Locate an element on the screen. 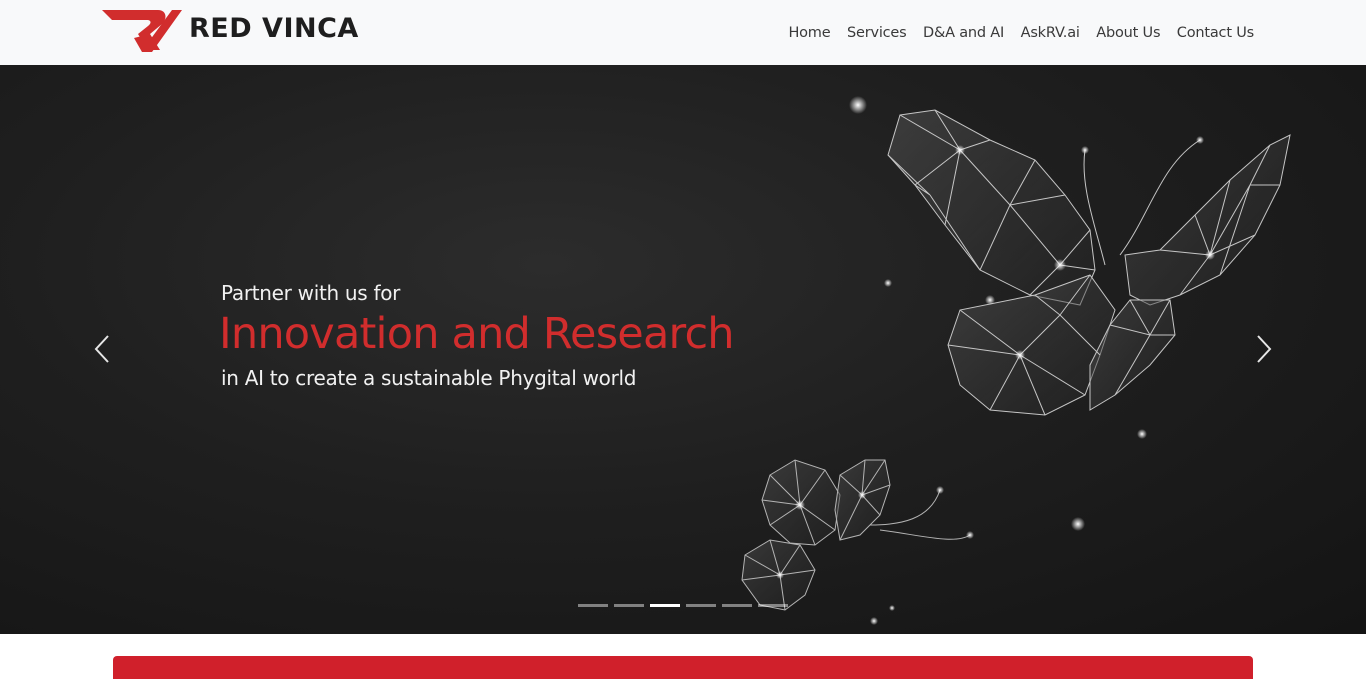 The image size is (1366, 679). carousel-prev-button is located at coordinates (102, 349).